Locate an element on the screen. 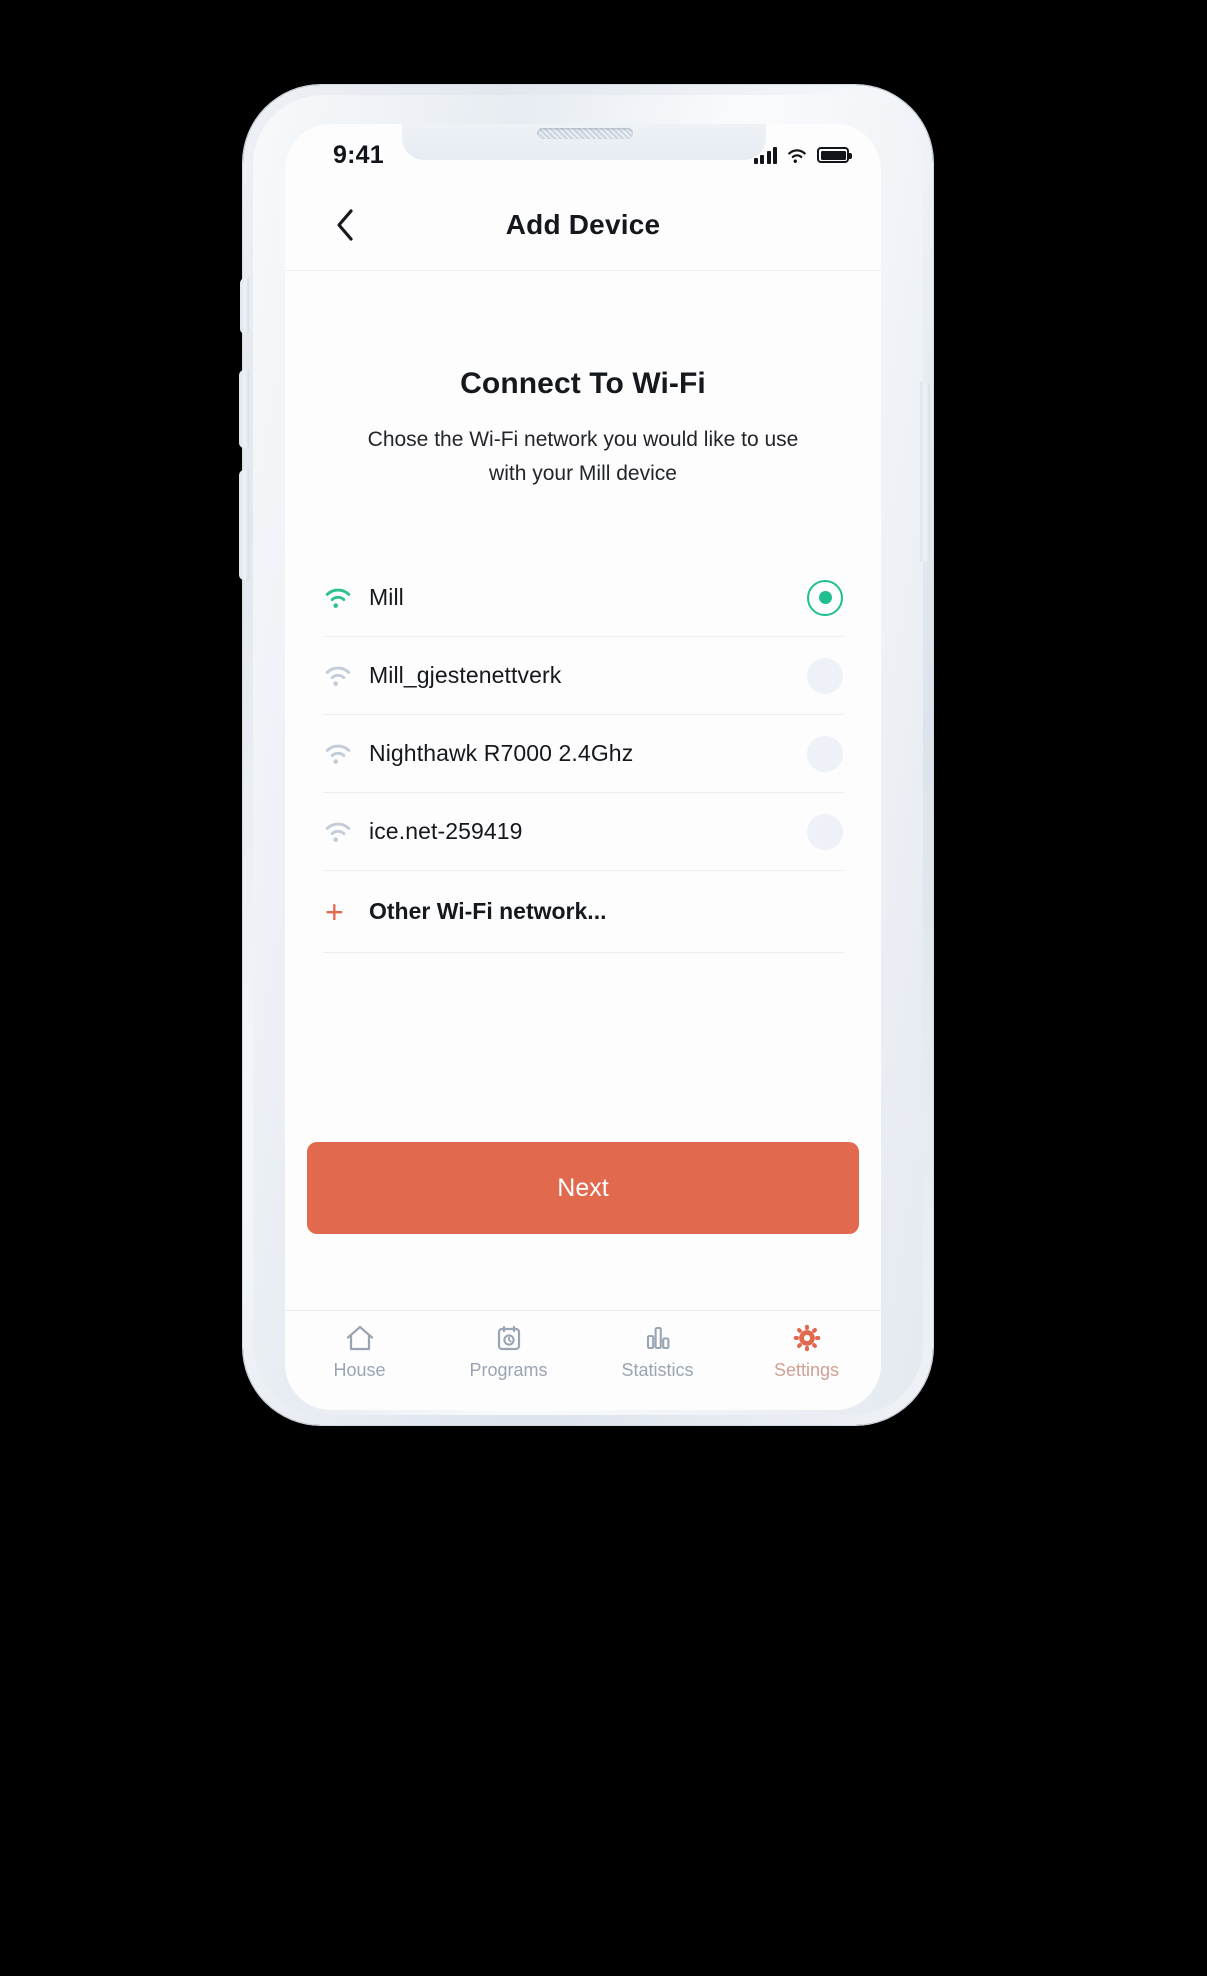 This screenshot has height=1976, width=1207. battery-full-icon is located at coordinates (834, 155).